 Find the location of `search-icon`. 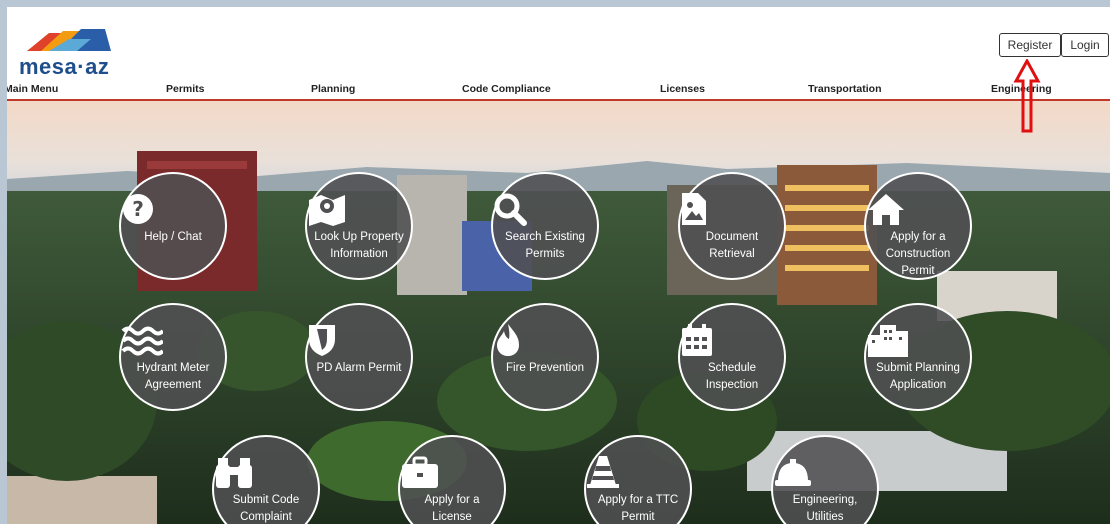

search-icon is located at coordinates (545, 209).